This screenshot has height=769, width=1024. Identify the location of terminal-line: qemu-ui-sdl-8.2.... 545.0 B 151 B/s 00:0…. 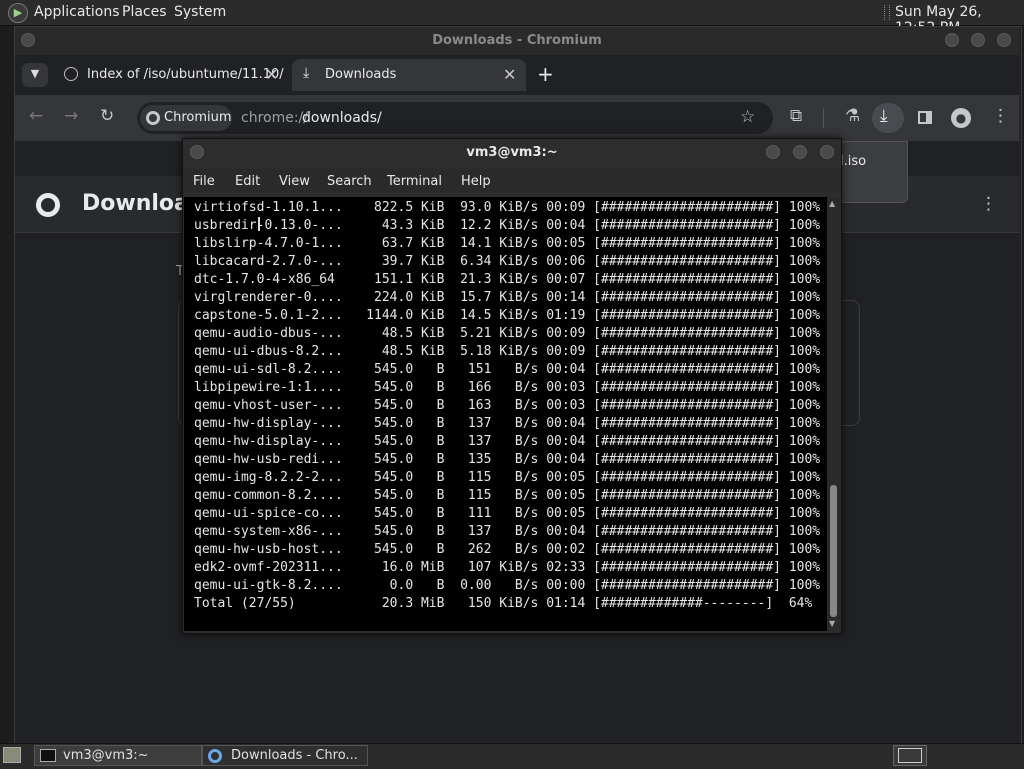
(507, 369).